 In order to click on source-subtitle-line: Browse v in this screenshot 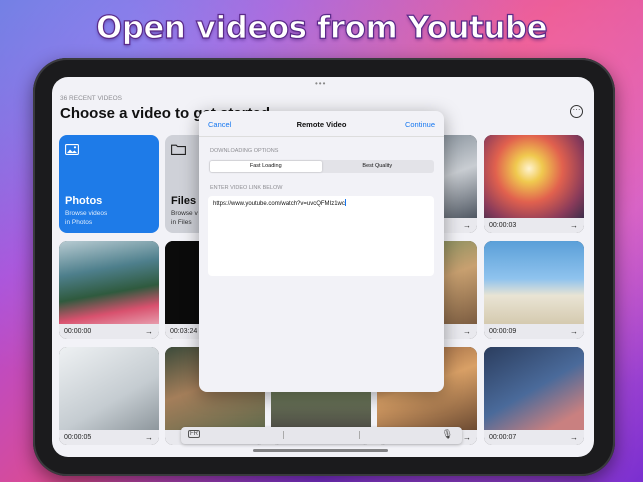, I will do `click(184, 213)`.